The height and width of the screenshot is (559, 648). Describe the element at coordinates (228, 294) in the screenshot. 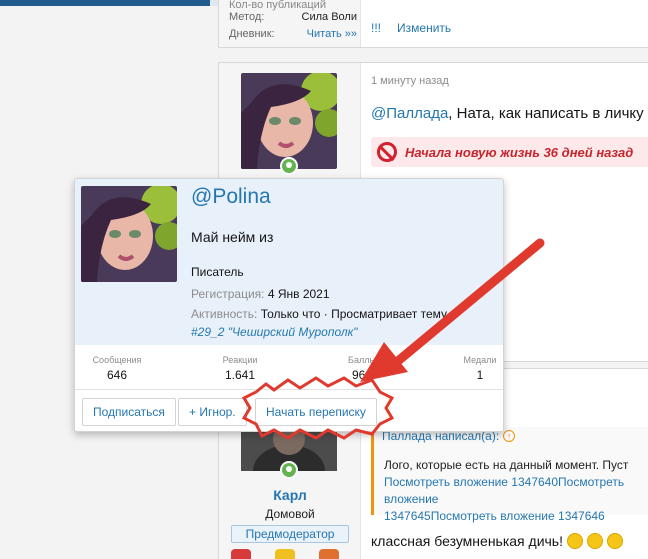

I see `registration-label: Регистрация:` at that location.